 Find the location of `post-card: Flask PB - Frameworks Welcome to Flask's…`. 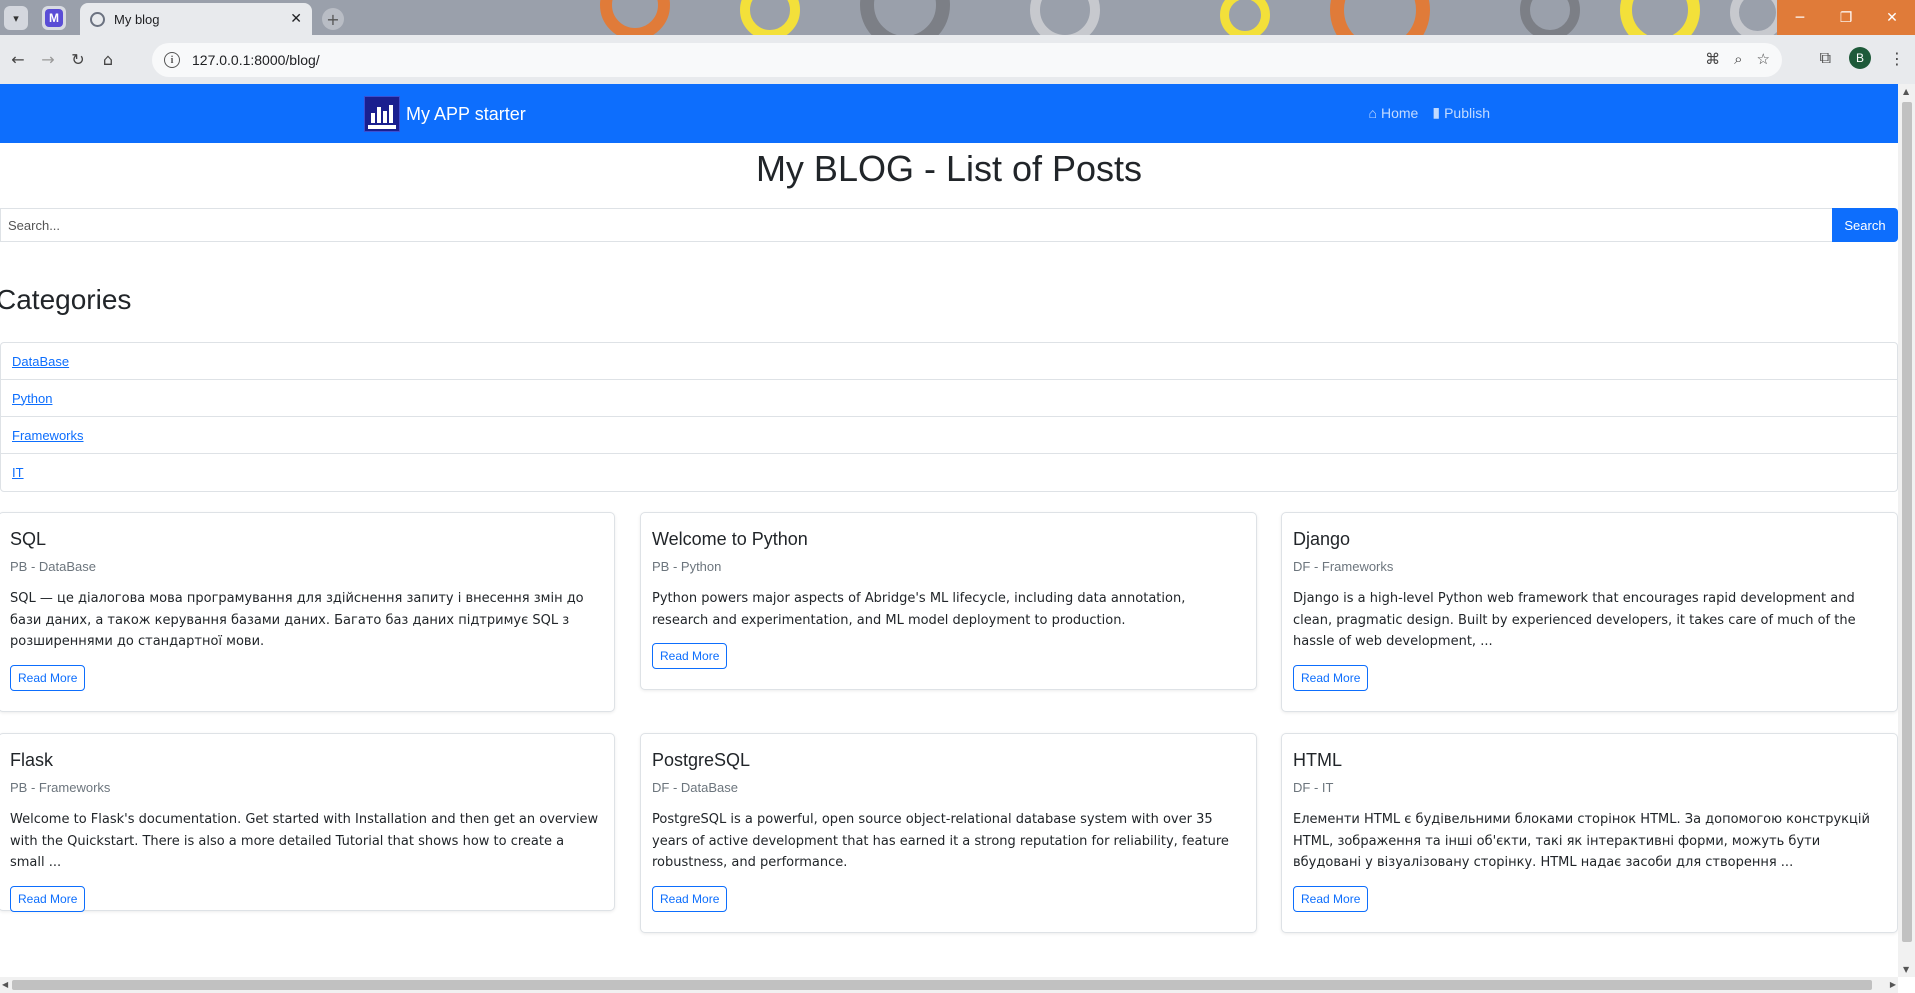

post-card: Flask PB - Frameworks Welcome to Flask's… is located at coordinates (307, 822).